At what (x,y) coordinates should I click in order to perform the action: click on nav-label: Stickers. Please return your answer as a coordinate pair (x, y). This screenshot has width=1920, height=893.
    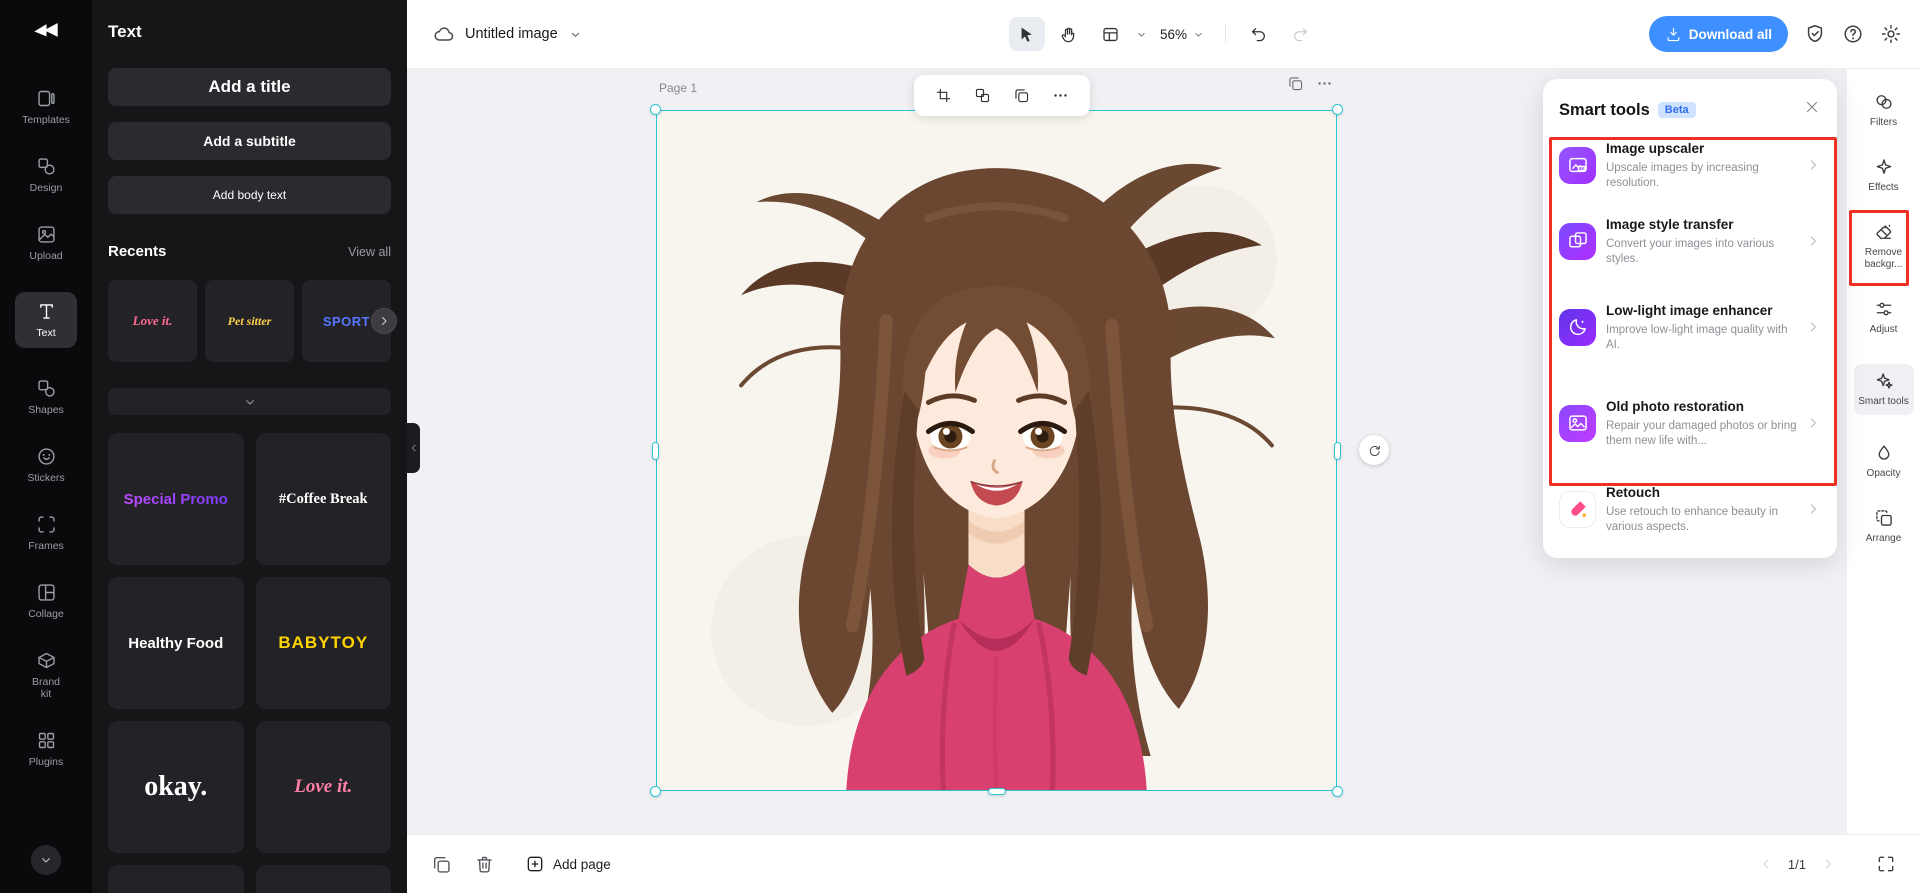
    Looking at the image, I should click on (46, 478).